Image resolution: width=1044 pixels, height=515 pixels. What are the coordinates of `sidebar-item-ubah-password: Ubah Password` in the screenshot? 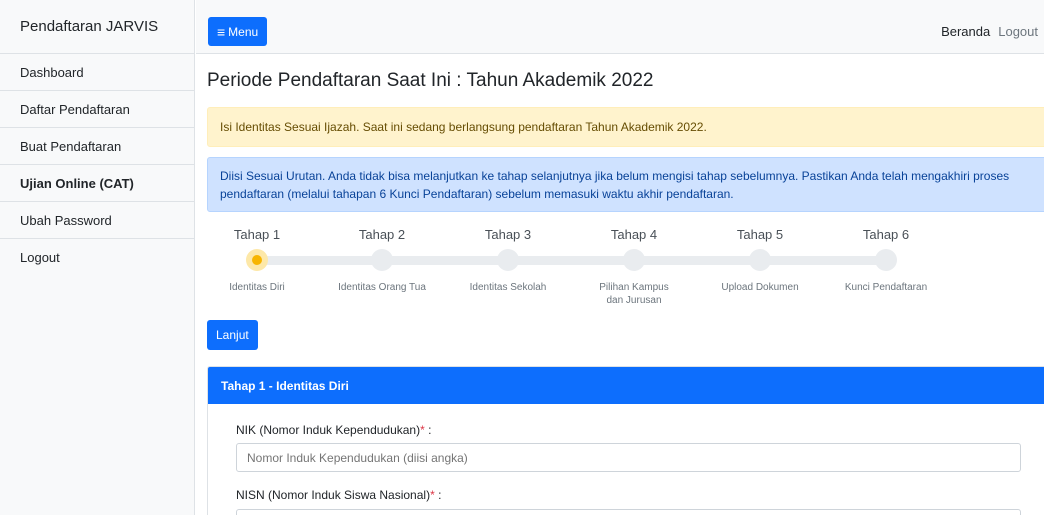 It's located at (97, 220).